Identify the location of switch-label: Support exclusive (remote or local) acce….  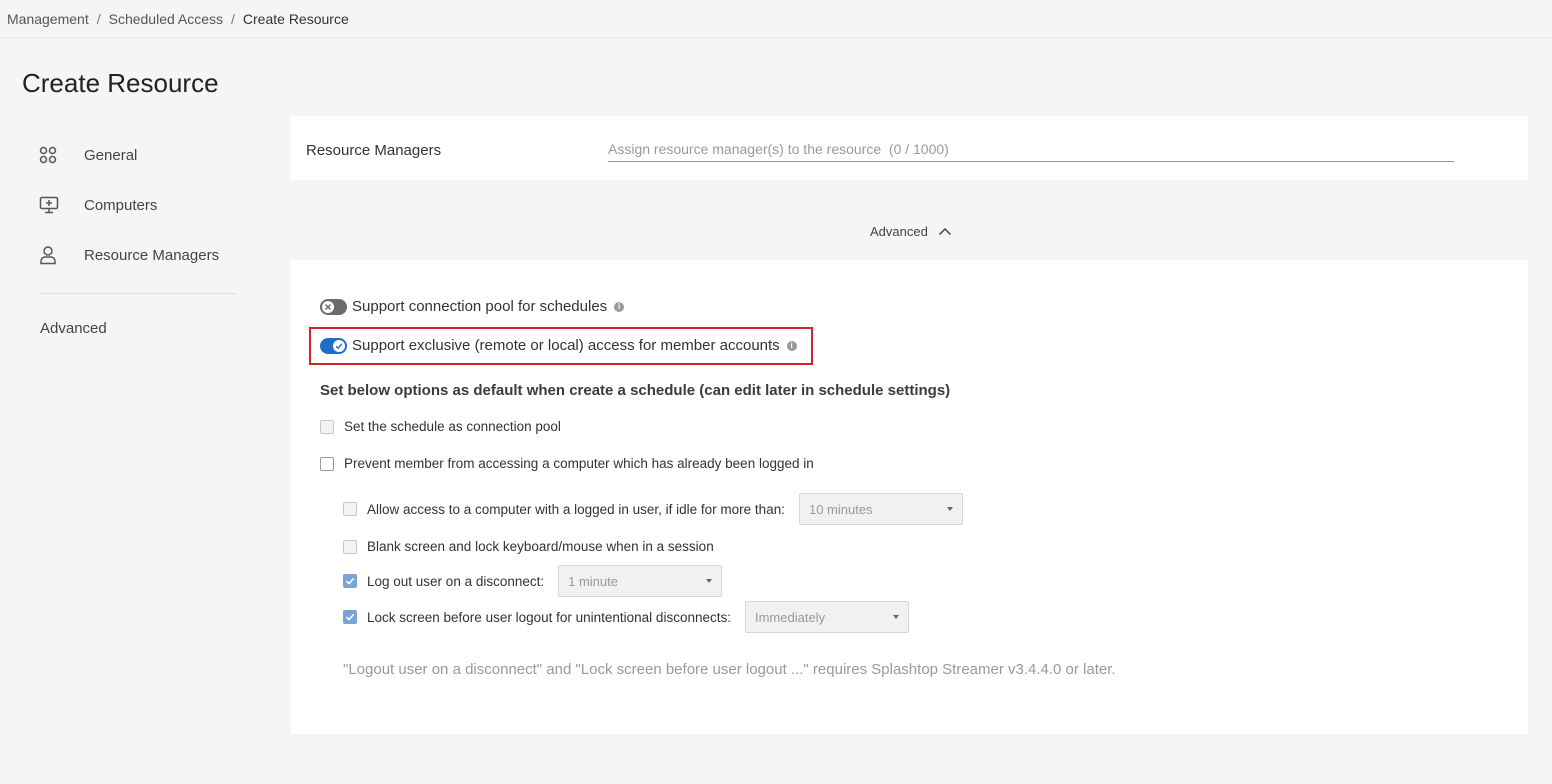
(566, 345).